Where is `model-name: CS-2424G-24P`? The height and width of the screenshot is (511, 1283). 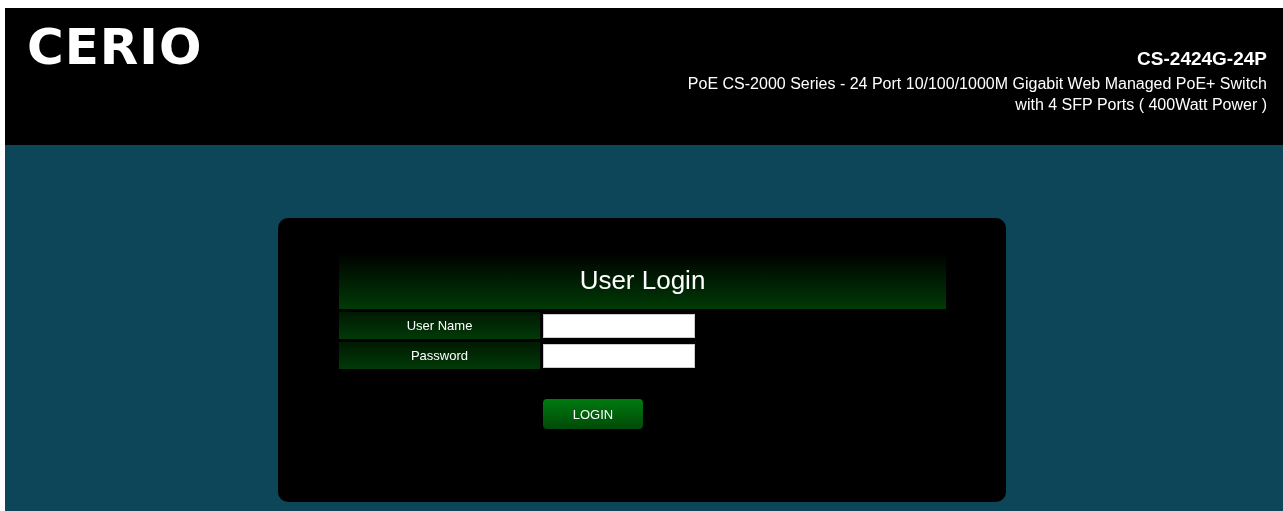 model-name: CS-2424G-24P is located at coordinates (1202, 59).